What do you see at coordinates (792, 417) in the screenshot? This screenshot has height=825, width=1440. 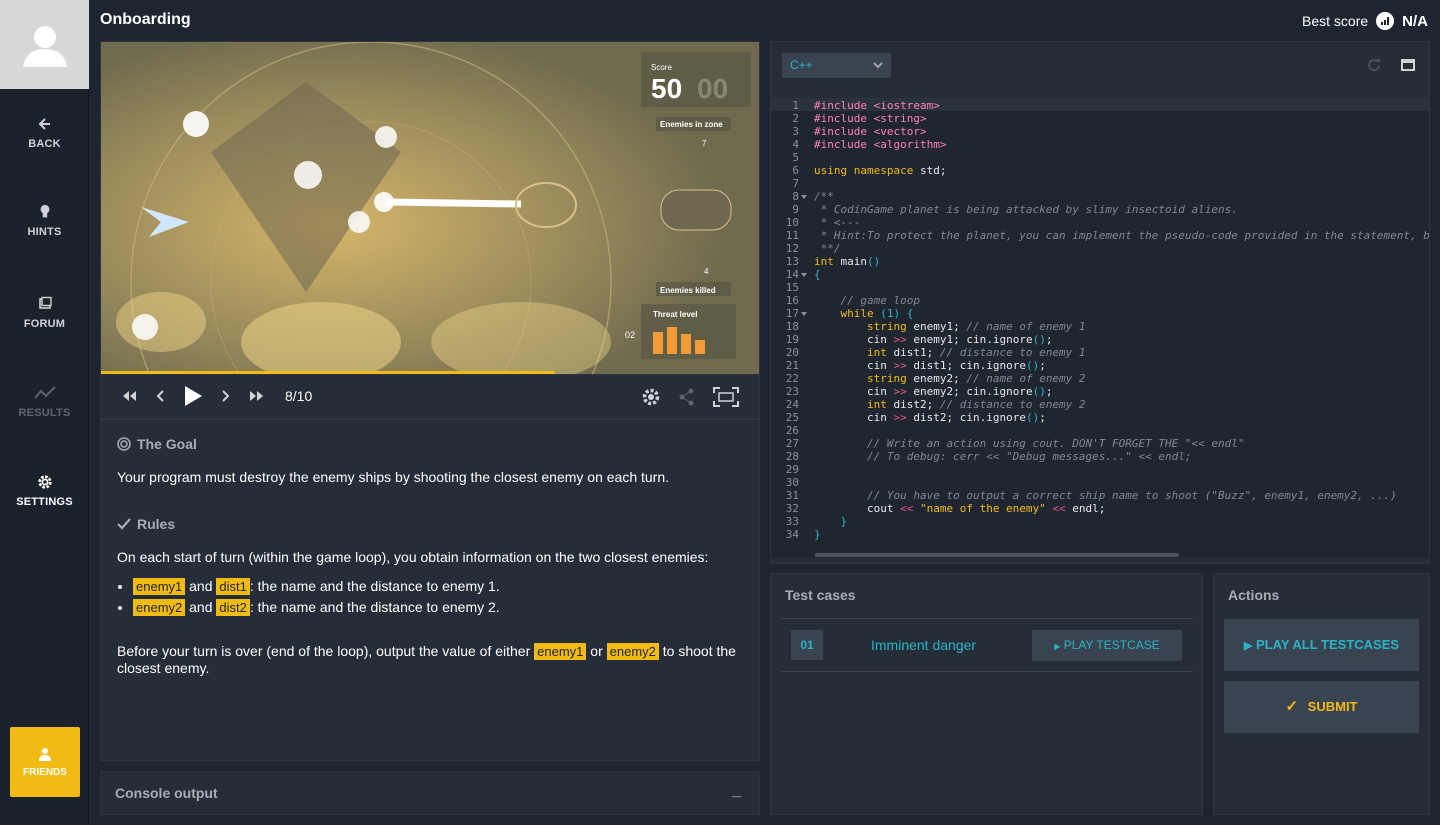 I see `line-number: 25` at bounding box center [792, 417].